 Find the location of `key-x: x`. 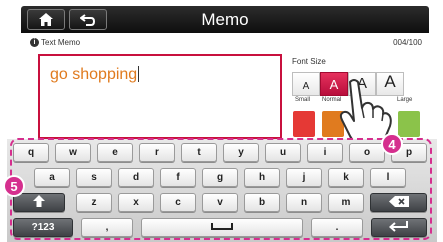

key-x: x is located at coordinates (136, 202).